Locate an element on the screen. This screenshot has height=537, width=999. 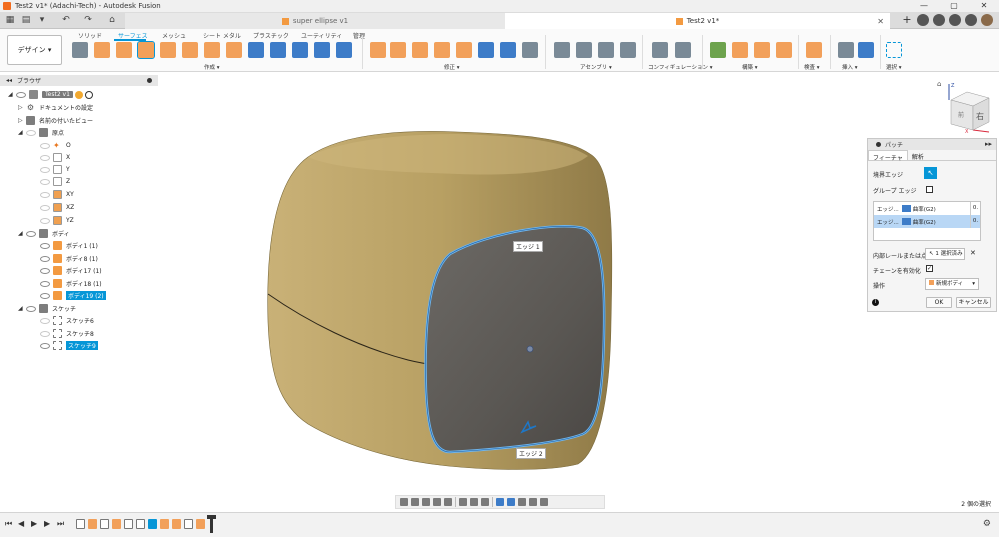
browser-collapse-icon: ◂◂ is located at coordinates (9, 80).